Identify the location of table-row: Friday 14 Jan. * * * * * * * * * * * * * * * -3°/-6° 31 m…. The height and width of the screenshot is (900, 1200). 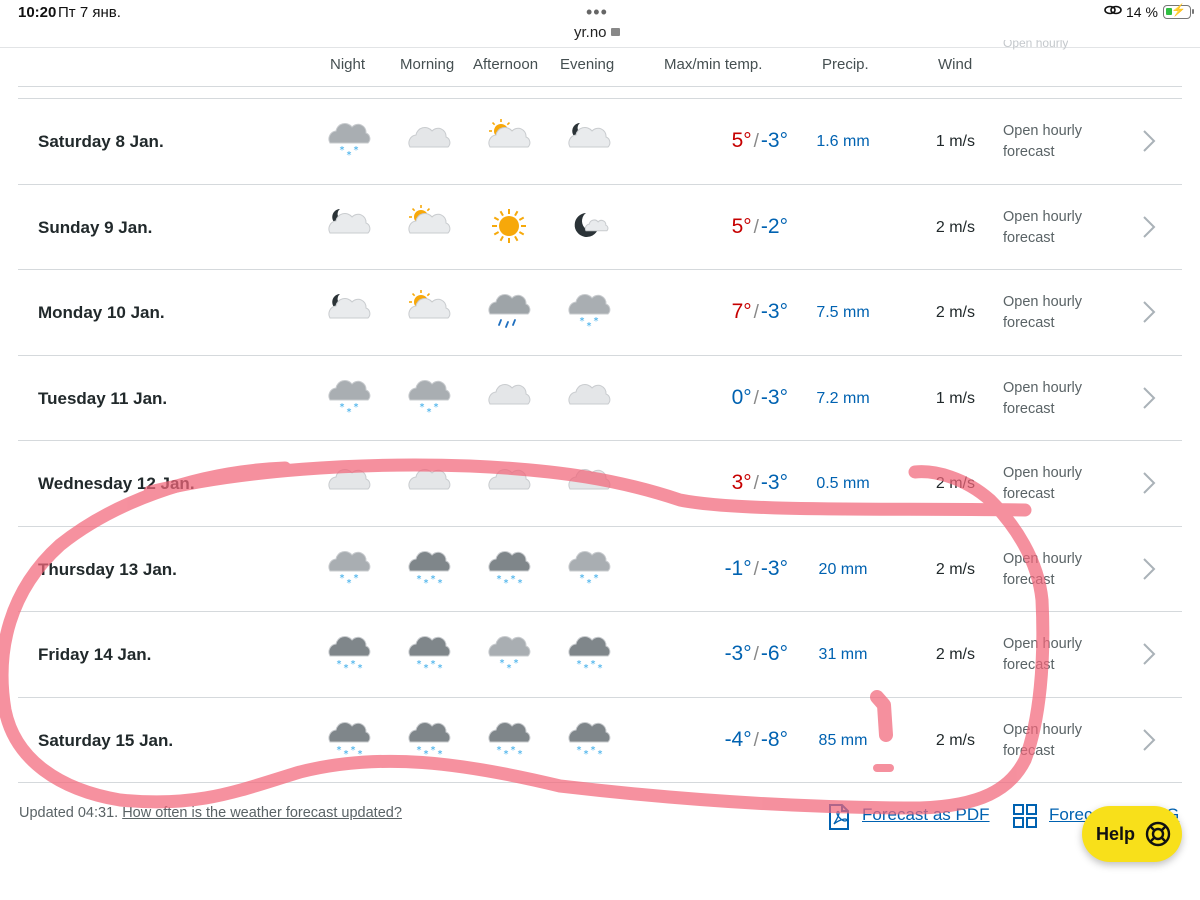
(600, 655).